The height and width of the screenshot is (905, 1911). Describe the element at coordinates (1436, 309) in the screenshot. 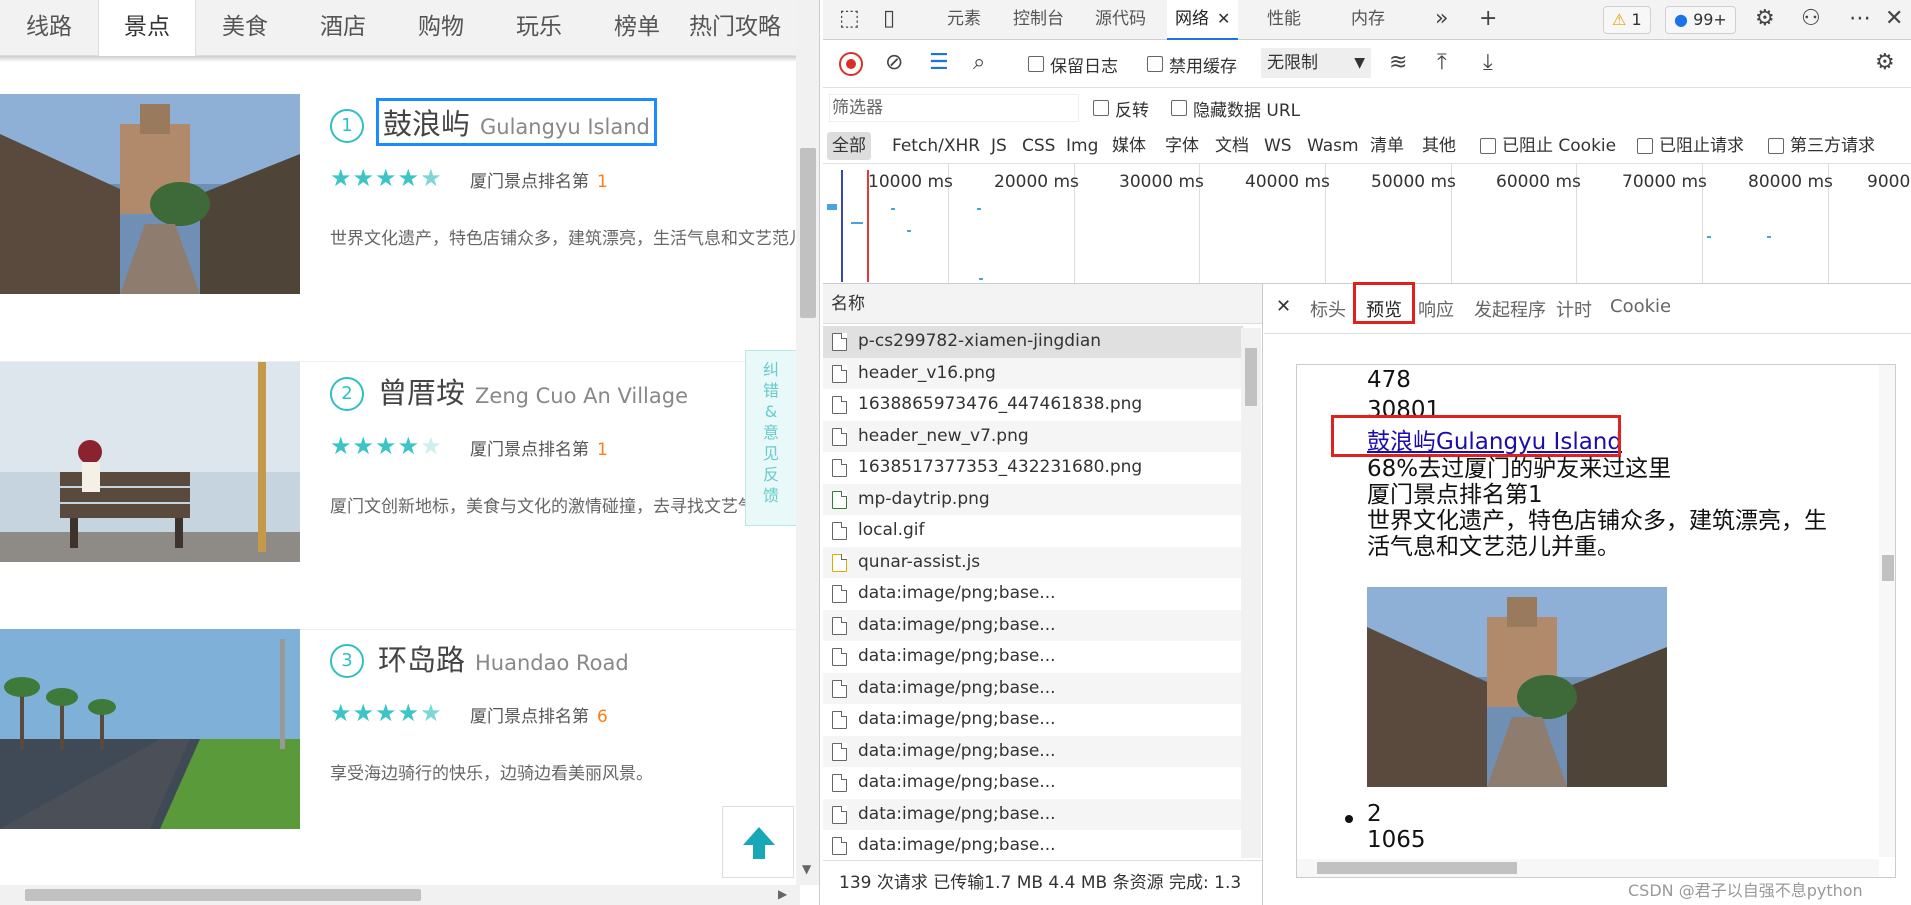

I see `tab-response: 响应` at that location.